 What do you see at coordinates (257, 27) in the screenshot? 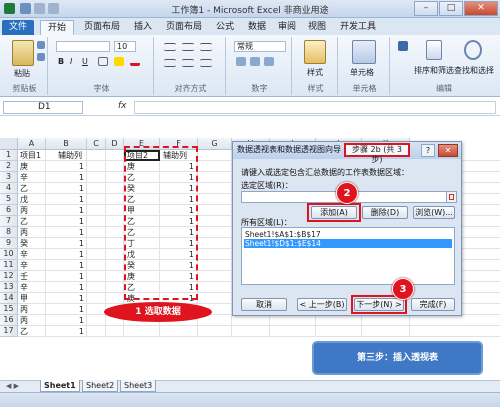
I see `tab-data: 数据` at bounding box center [257, 27].